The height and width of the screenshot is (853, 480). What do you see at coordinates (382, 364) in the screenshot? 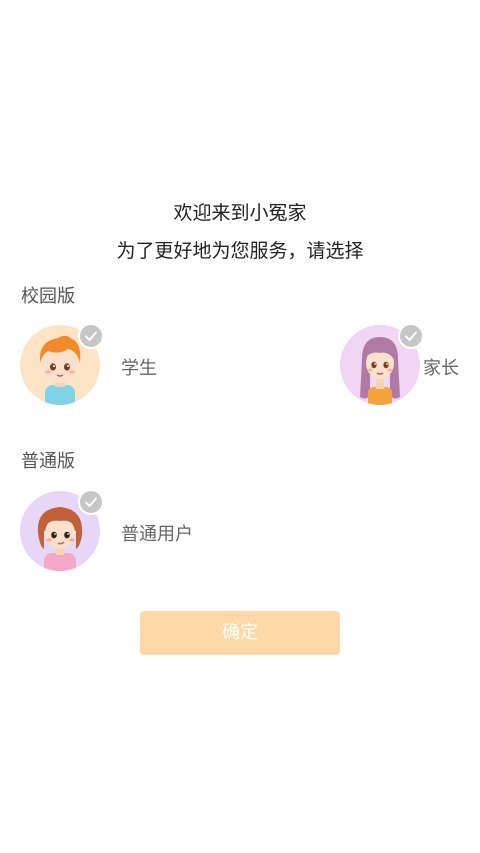
I see `avatar-parent` at bounding box center [382, 364].